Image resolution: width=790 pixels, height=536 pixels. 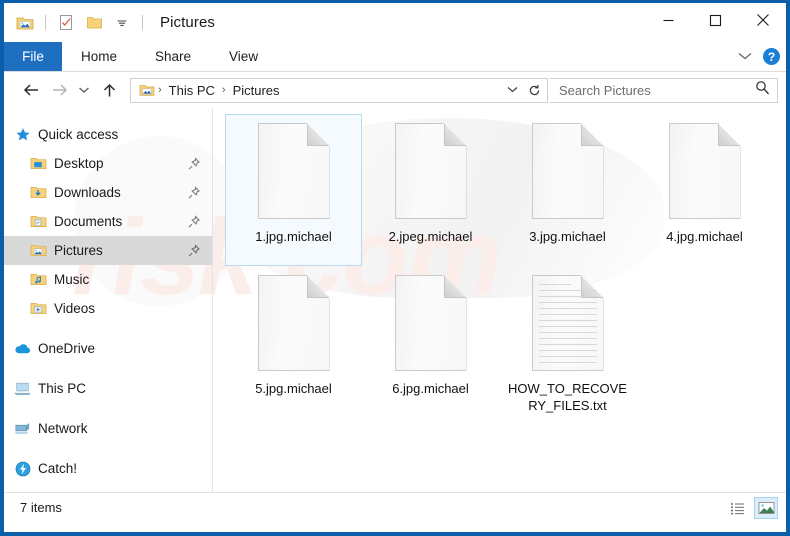 What do you see at coordinates (38, 192) in the screenshot?
I see `folder-downloads-icon` at bounding box center [38, 192].